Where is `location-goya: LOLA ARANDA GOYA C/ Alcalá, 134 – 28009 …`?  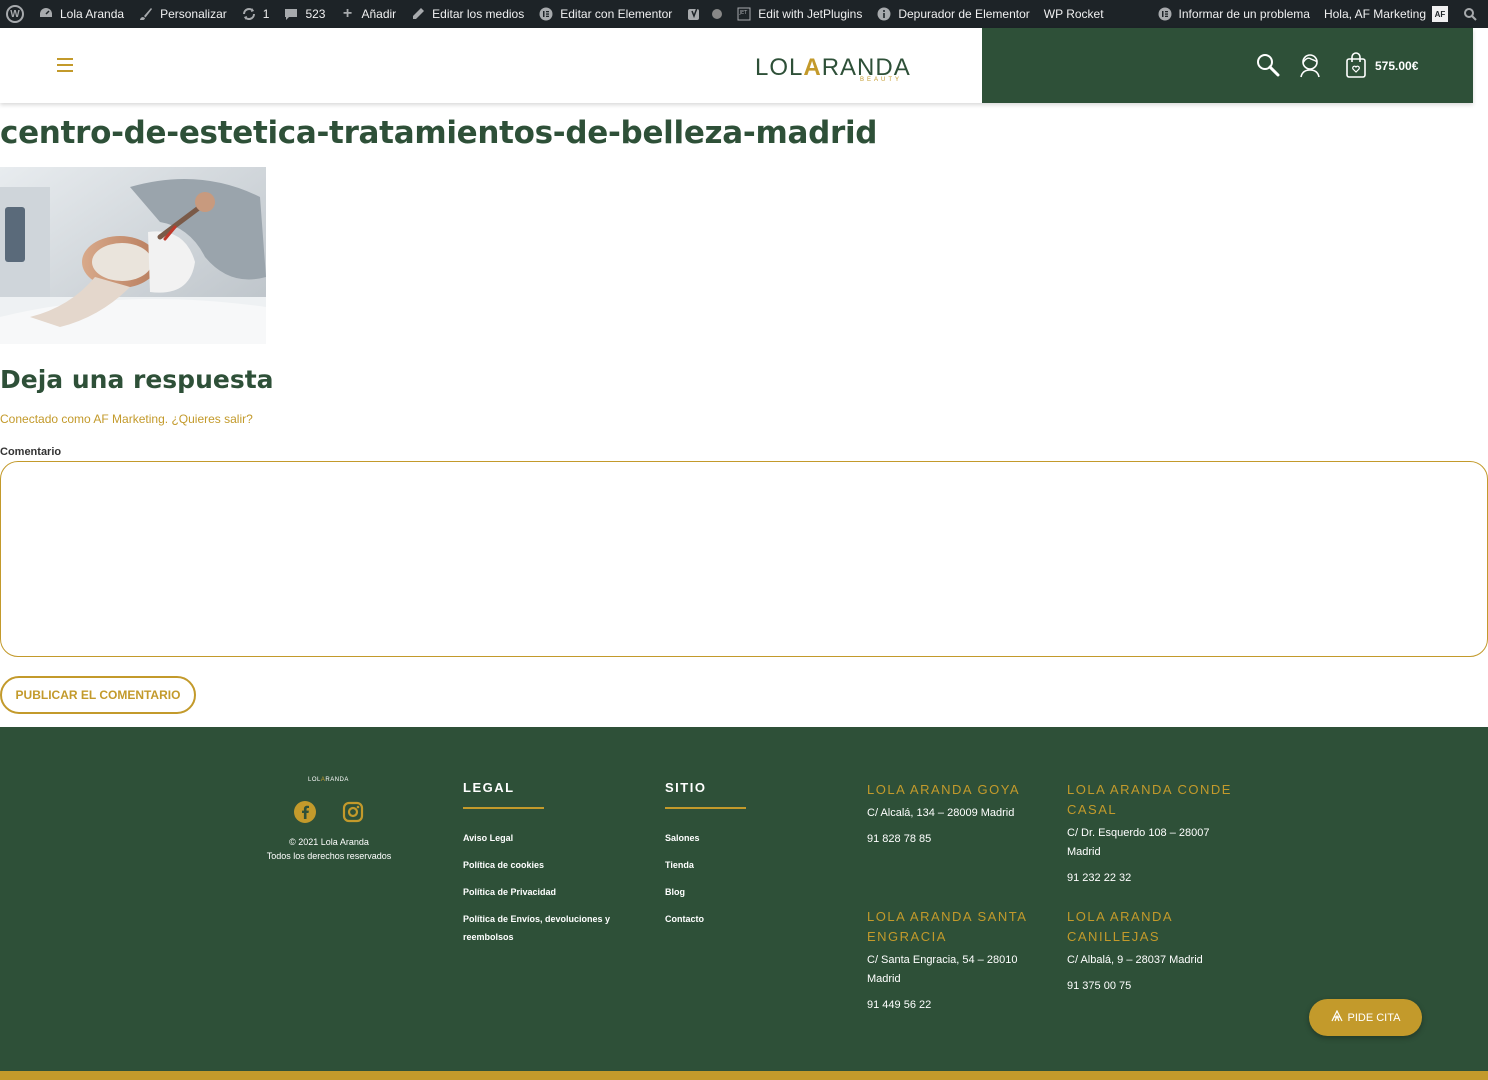 location-goya: LOLA ARANDA GOYA C/ Alcalá, 134 – 28009 … is located at coordinates (954, 814).